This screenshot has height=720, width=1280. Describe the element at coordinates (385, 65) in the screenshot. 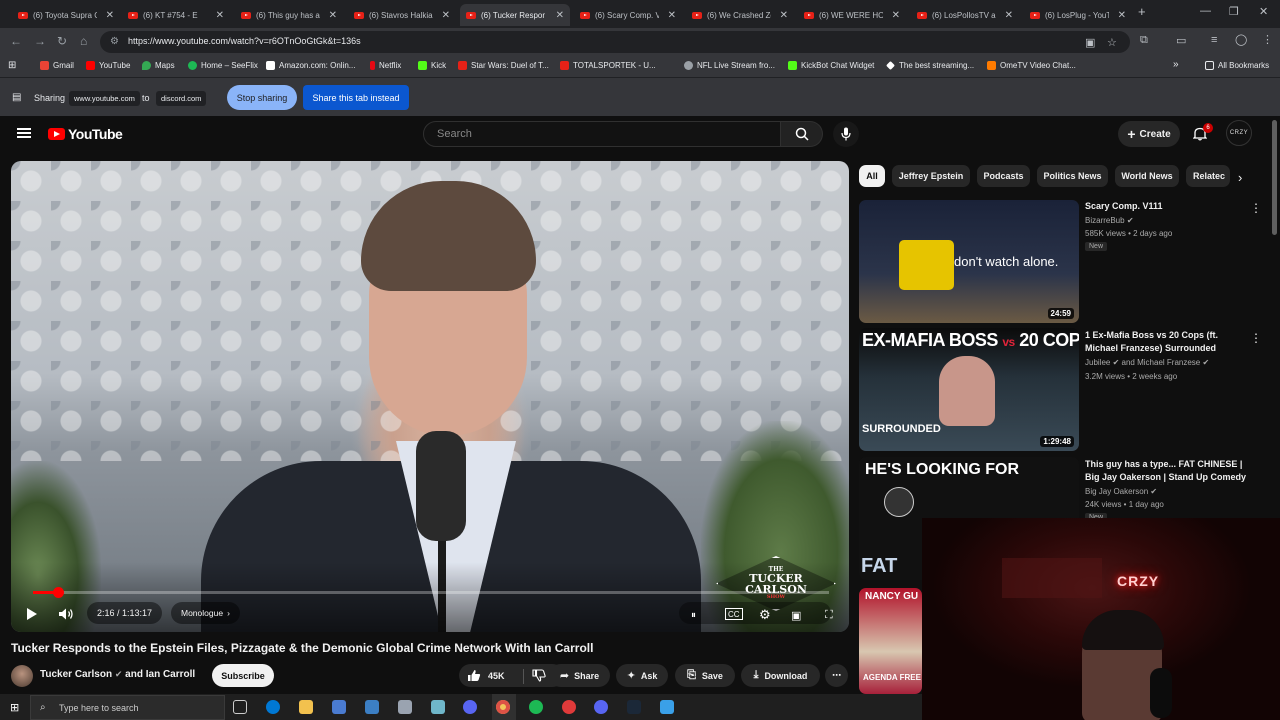

I see `bookmark-netflix: Netflix` at that location.